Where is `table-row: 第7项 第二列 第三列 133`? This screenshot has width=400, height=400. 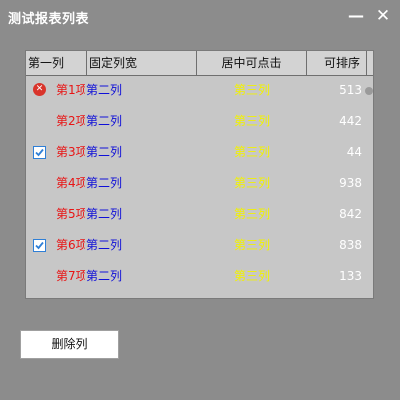 table-row: 第7项 第二列 第三列 133 is located at coordinates (199, 276).